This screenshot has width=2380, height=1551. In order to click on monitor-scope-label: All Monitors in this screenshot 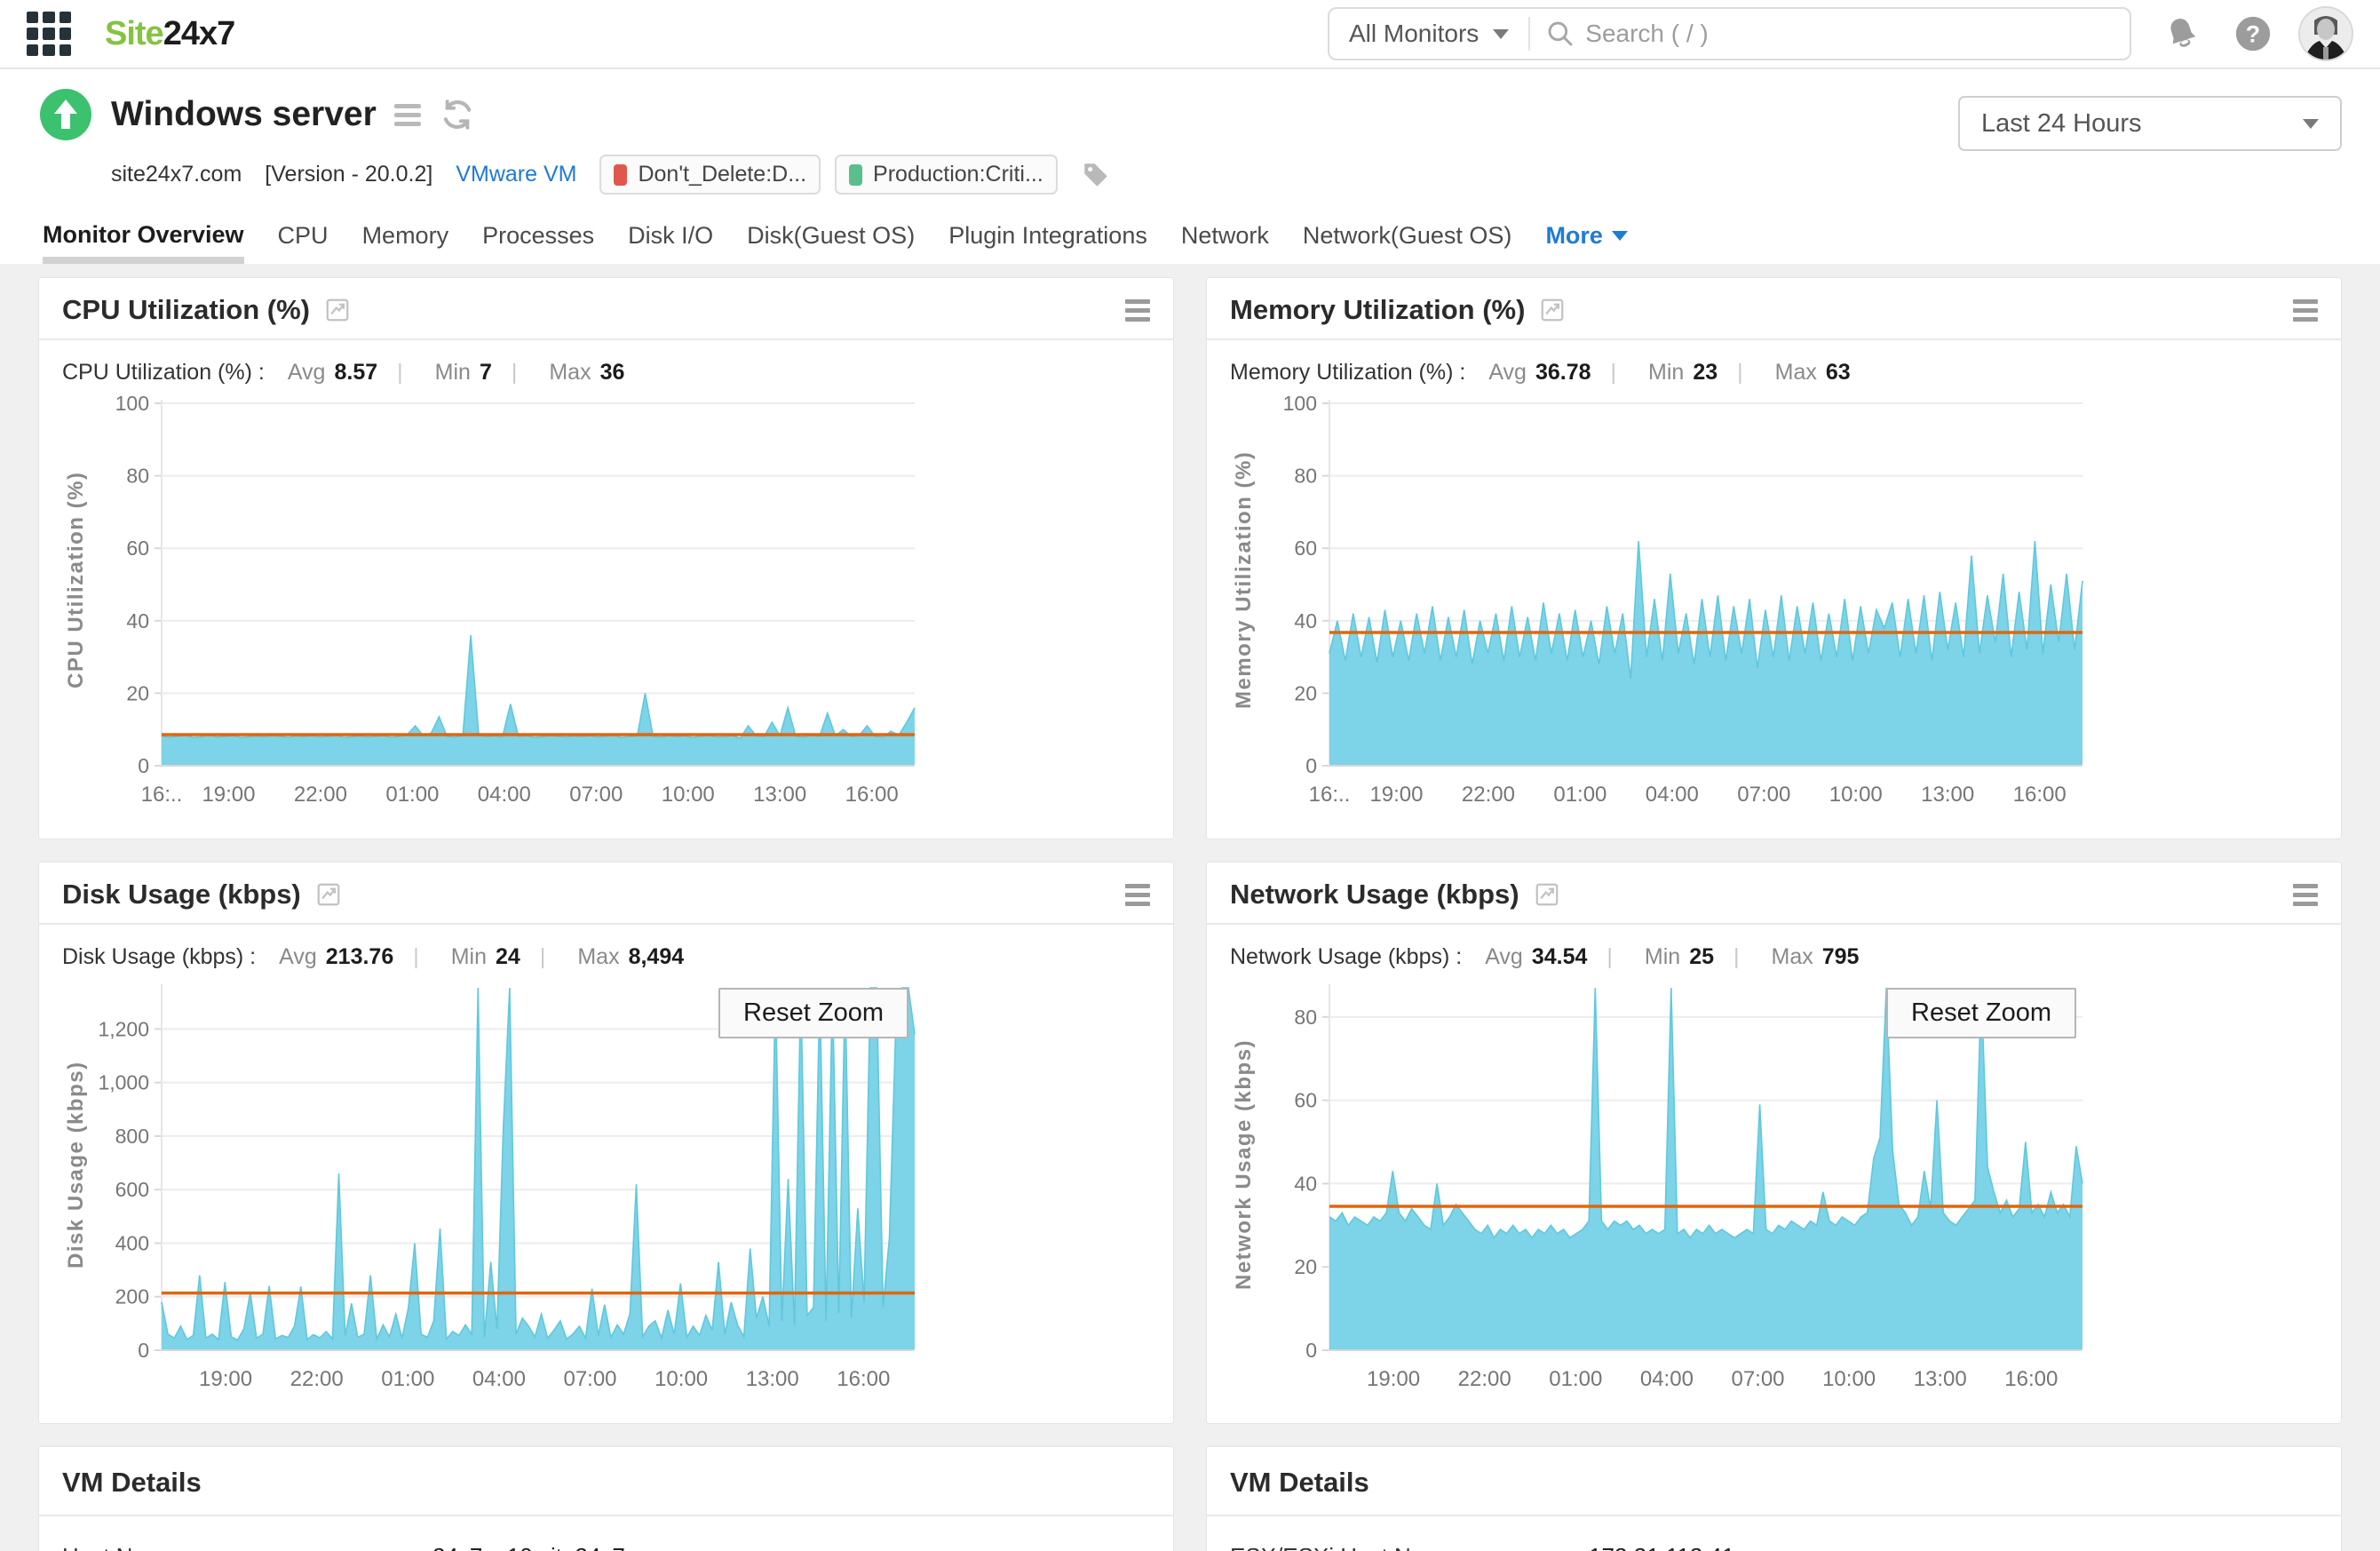, I will do `click(1414, 33)`.